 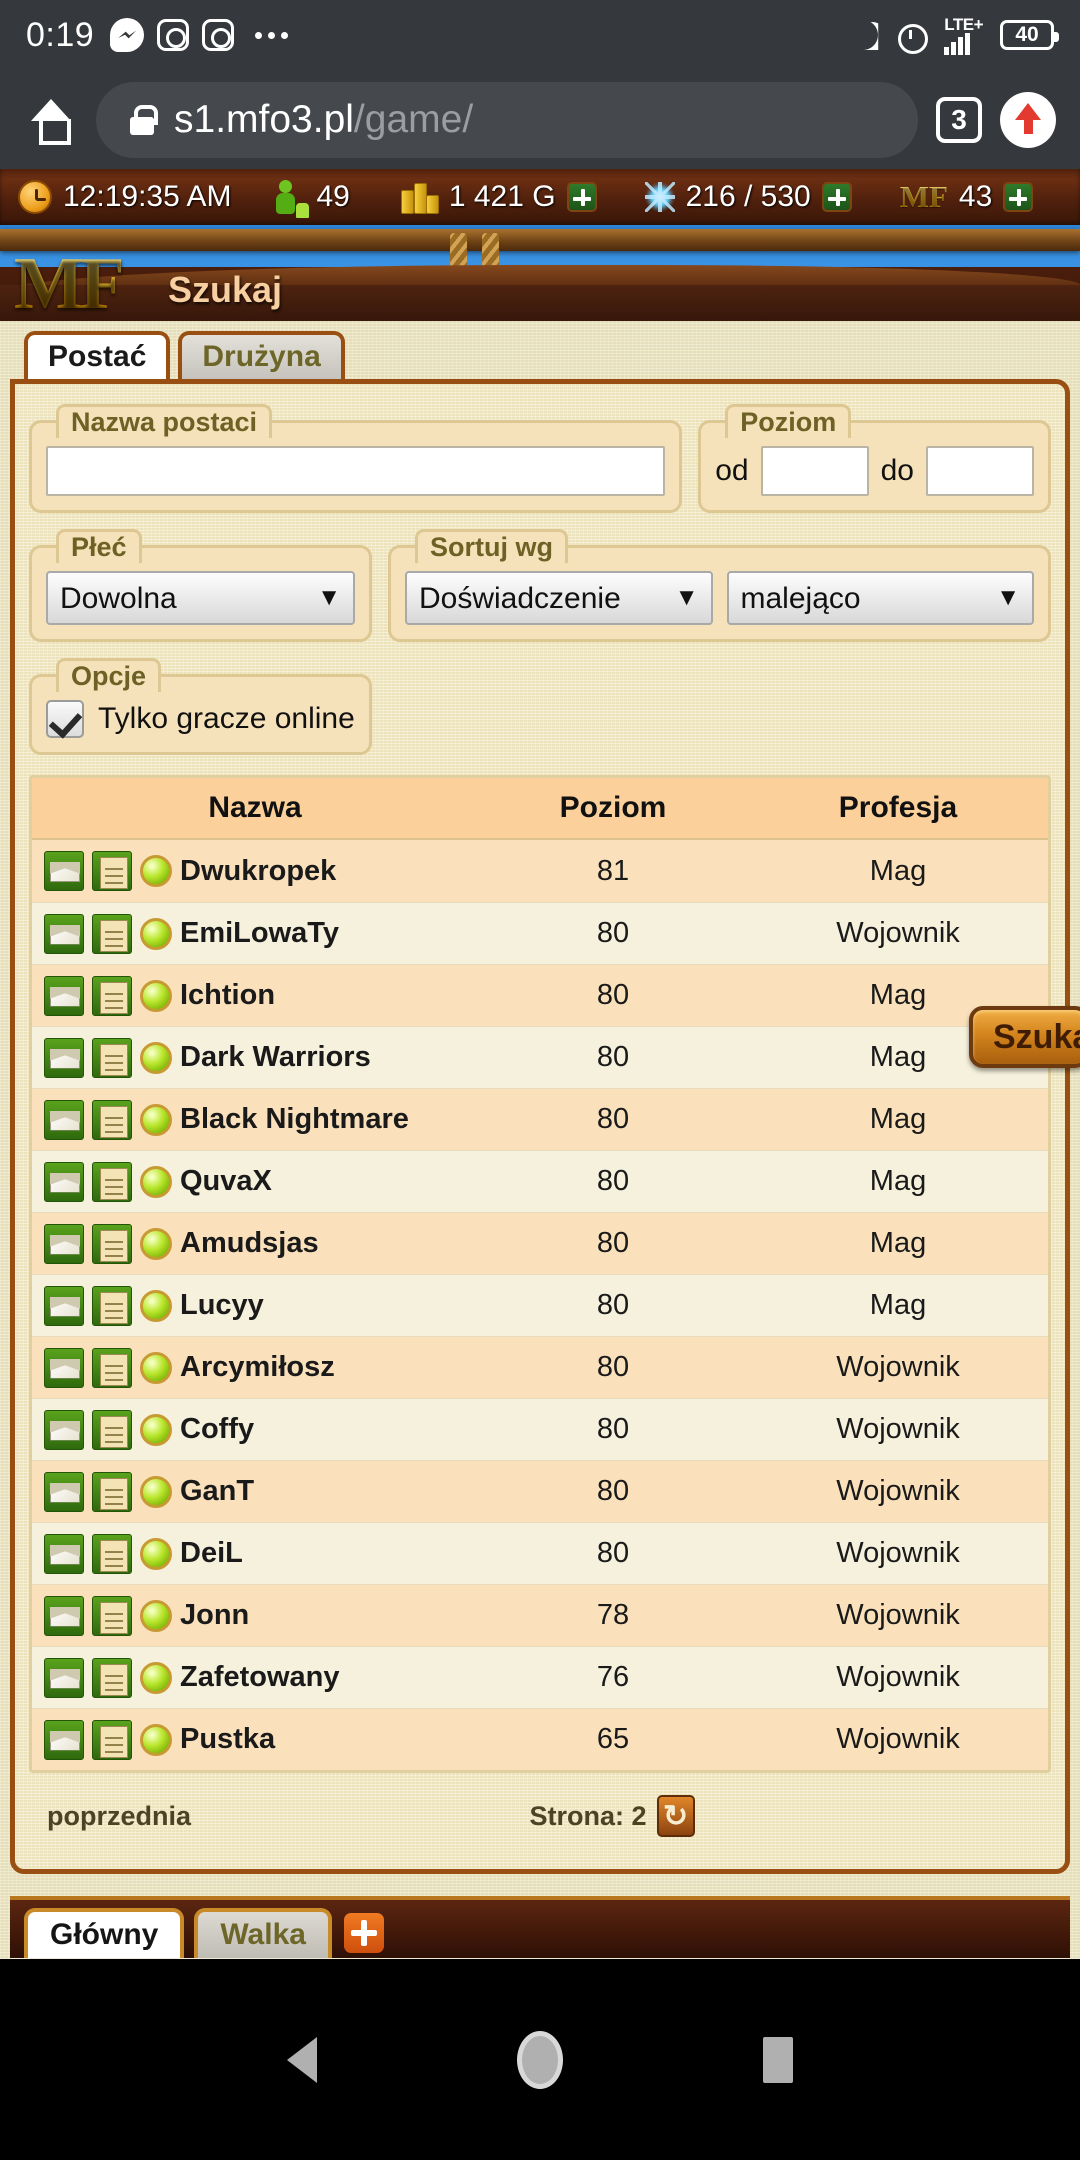 What do you see at coordinates (258, 871) in the screenshot?
I see `player-name: Dwukropek` at bounding box center [258, 871].